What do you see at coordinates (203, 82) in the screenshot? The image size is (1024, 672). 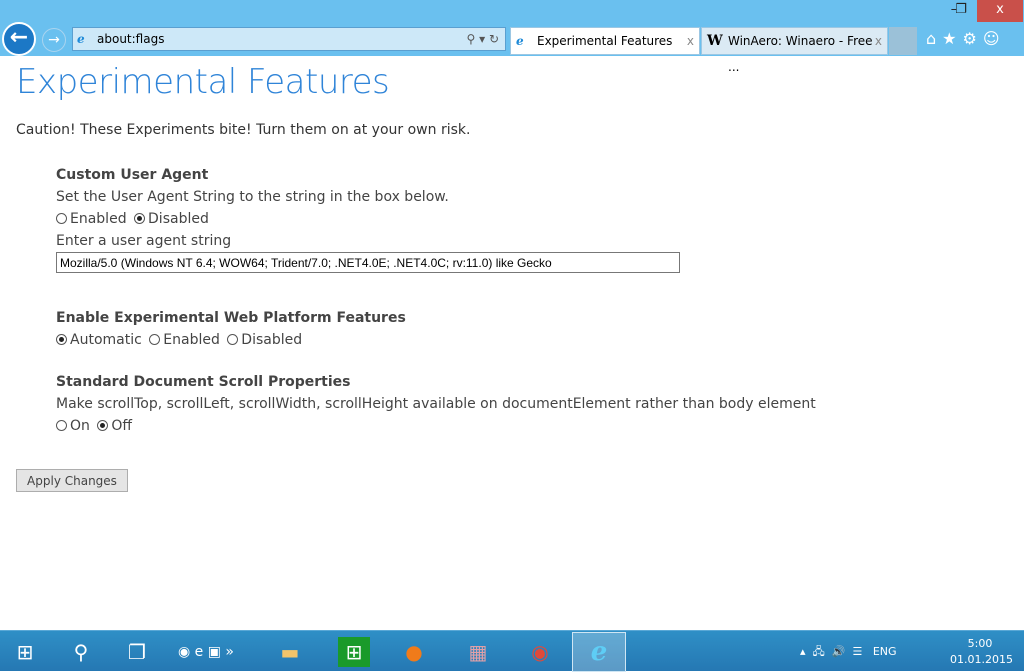 I see `page-title: Experimental Features` at bounding box center [203, 82].